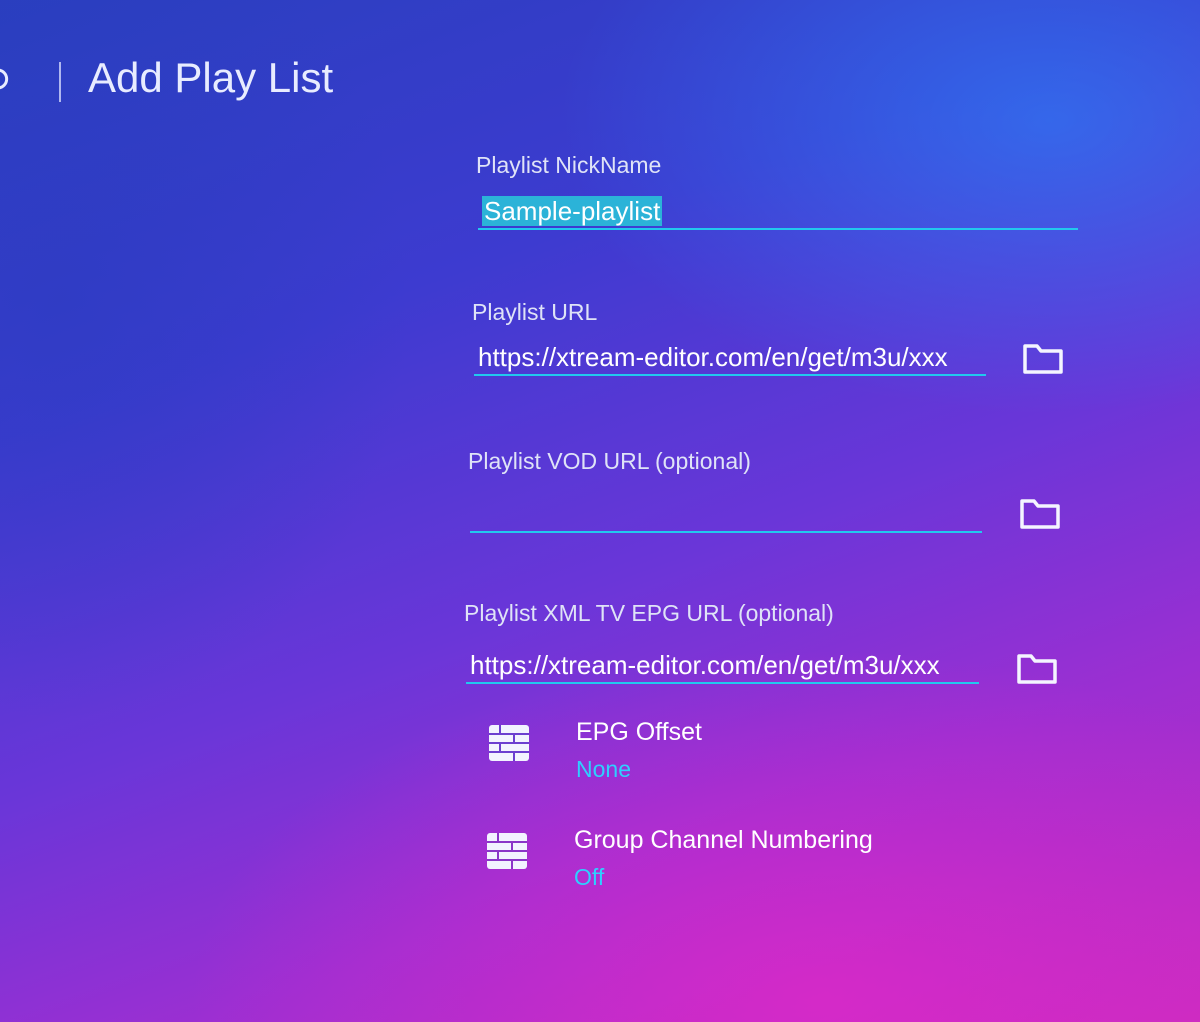  Describe the element at coordinates (600, 75) in the screenshot. I see `header-bar: Add Play List` at that location.